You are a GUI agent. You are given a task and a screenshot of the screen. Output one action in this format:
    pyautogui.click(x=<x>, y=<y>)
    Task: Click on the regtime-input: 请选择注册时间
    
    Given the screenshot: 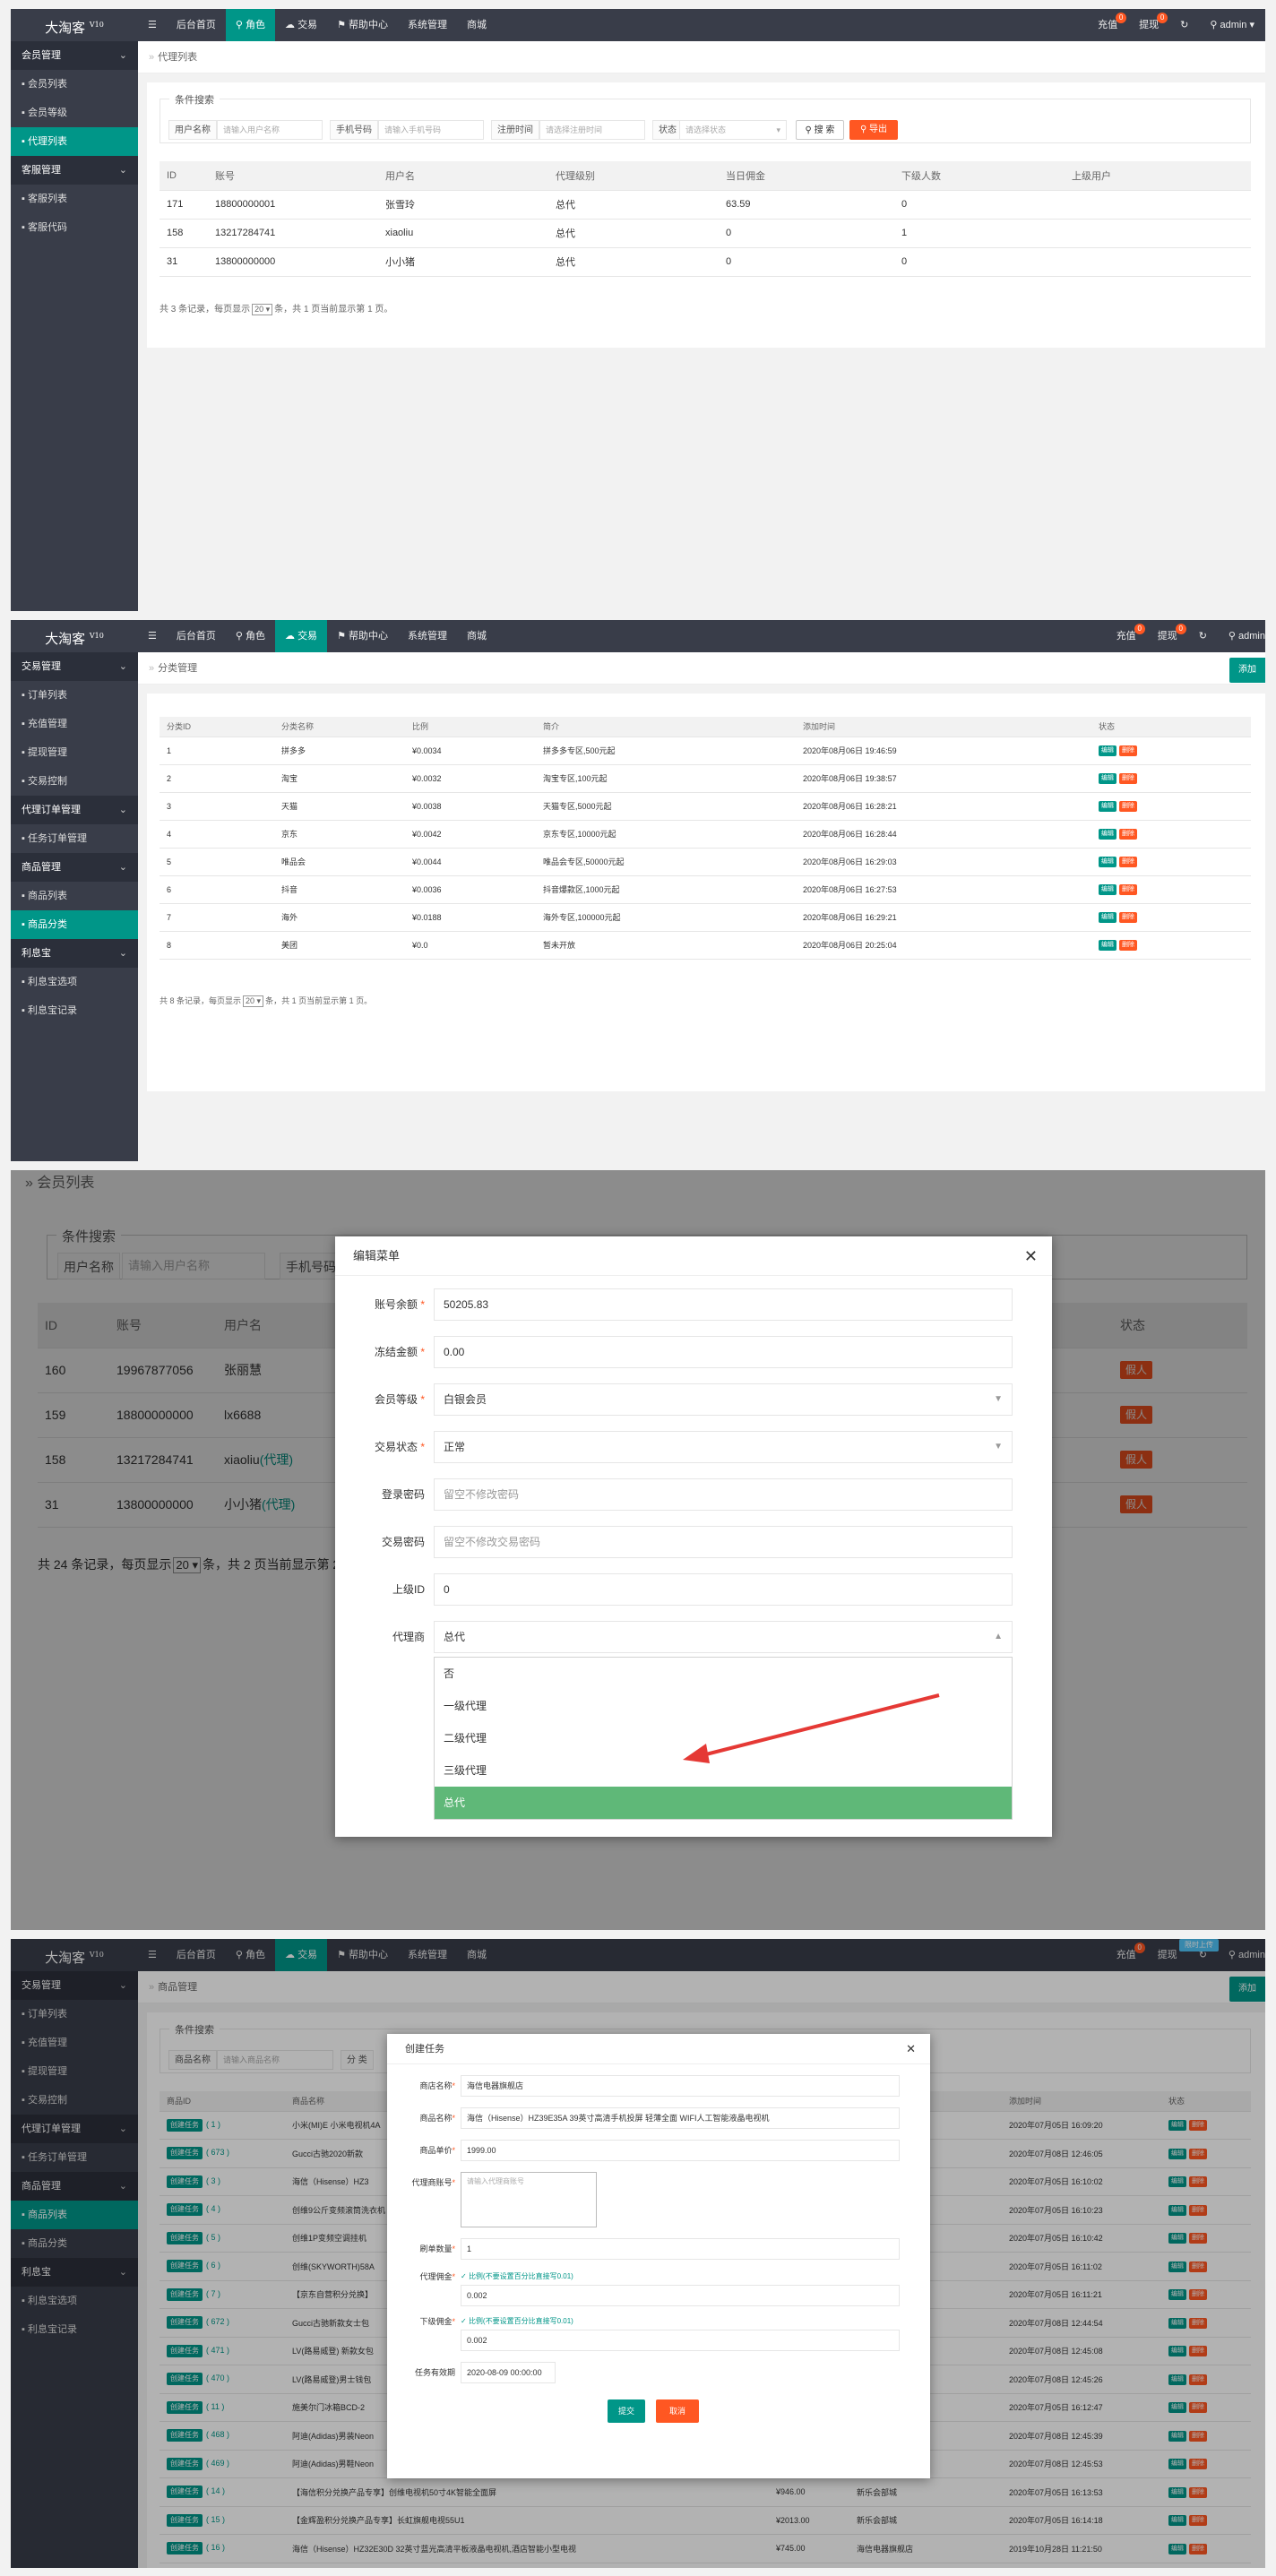 What is the action you would take?
    pyautogui.click(x=592, y=130)
    